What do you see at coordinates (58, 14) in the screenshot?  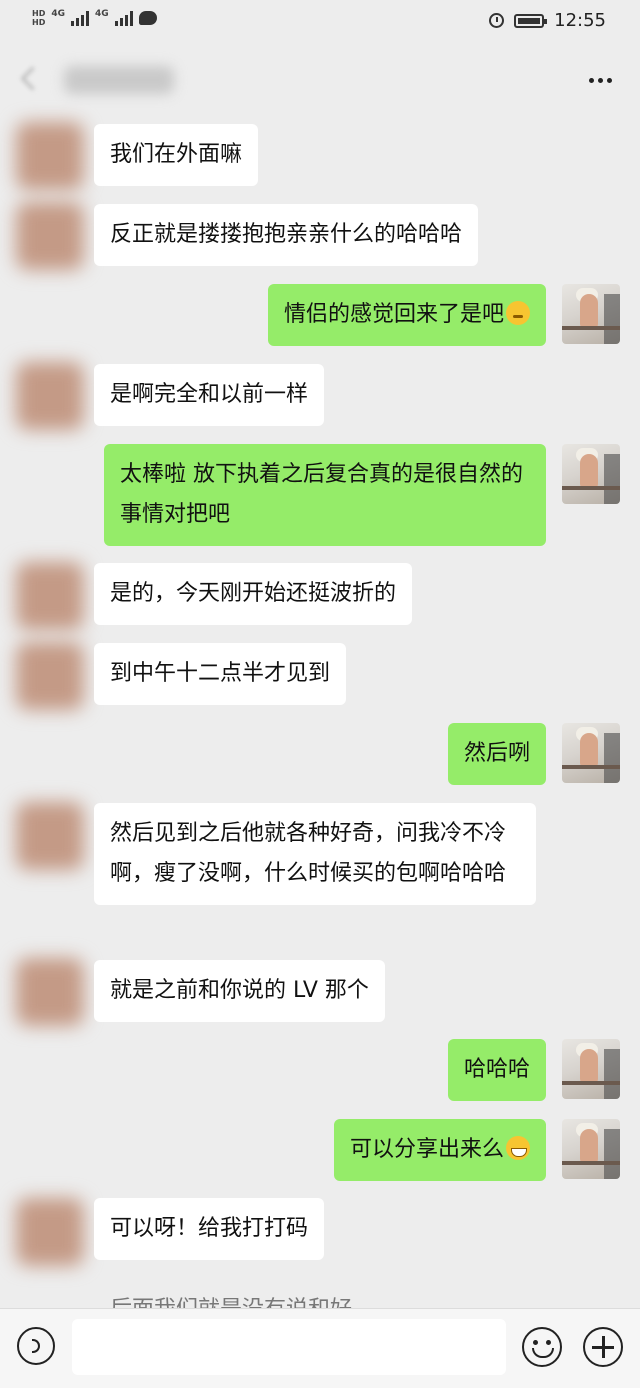 I see `network1-label: 4G` at bounding box center [58, 14].